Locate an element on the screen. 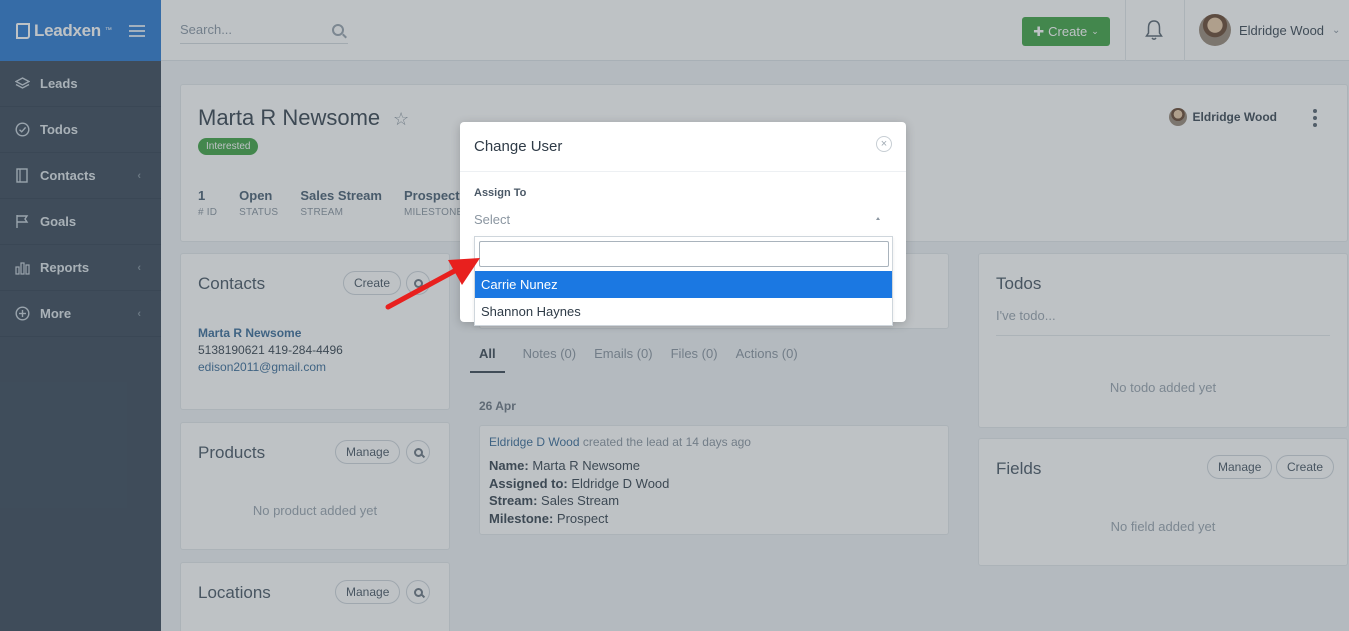 Image resolution: width=1349 pixels, height=631 pixels. option-shannon-haynes: Shannon Haynes is located at coordinates (683, 311).